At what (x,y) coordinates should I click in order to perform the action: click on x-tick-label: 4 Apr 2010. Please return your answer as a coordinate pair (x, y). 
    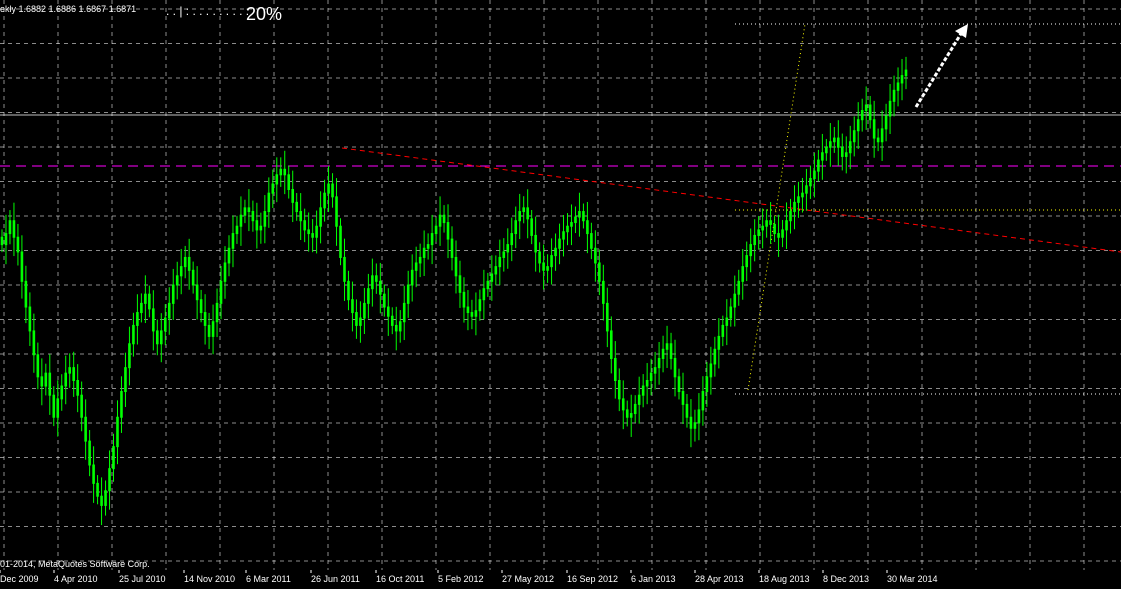
    Looking at the image, I should click on (76, 579).